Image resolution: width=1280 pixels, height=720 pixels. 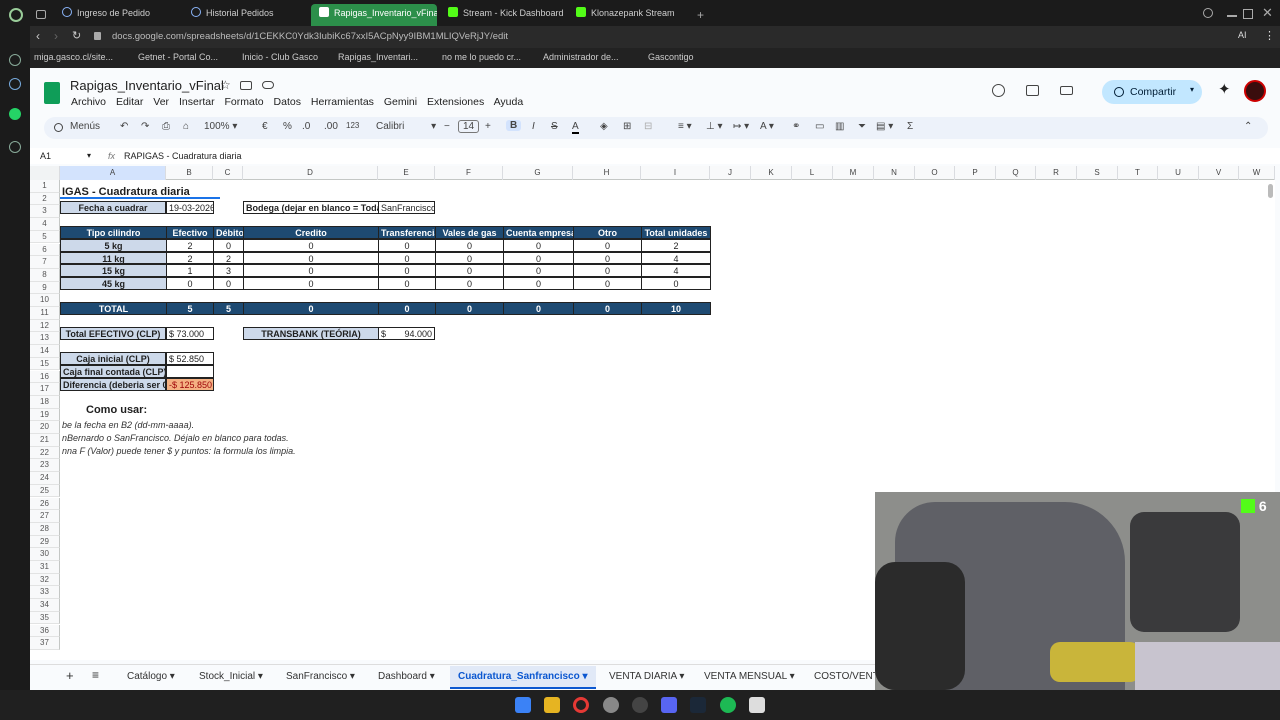 What do you see at coordinates (306, 126) in the screenshot?
I see `decrease-decimals-button: .0` at bounding box center [306, 126].